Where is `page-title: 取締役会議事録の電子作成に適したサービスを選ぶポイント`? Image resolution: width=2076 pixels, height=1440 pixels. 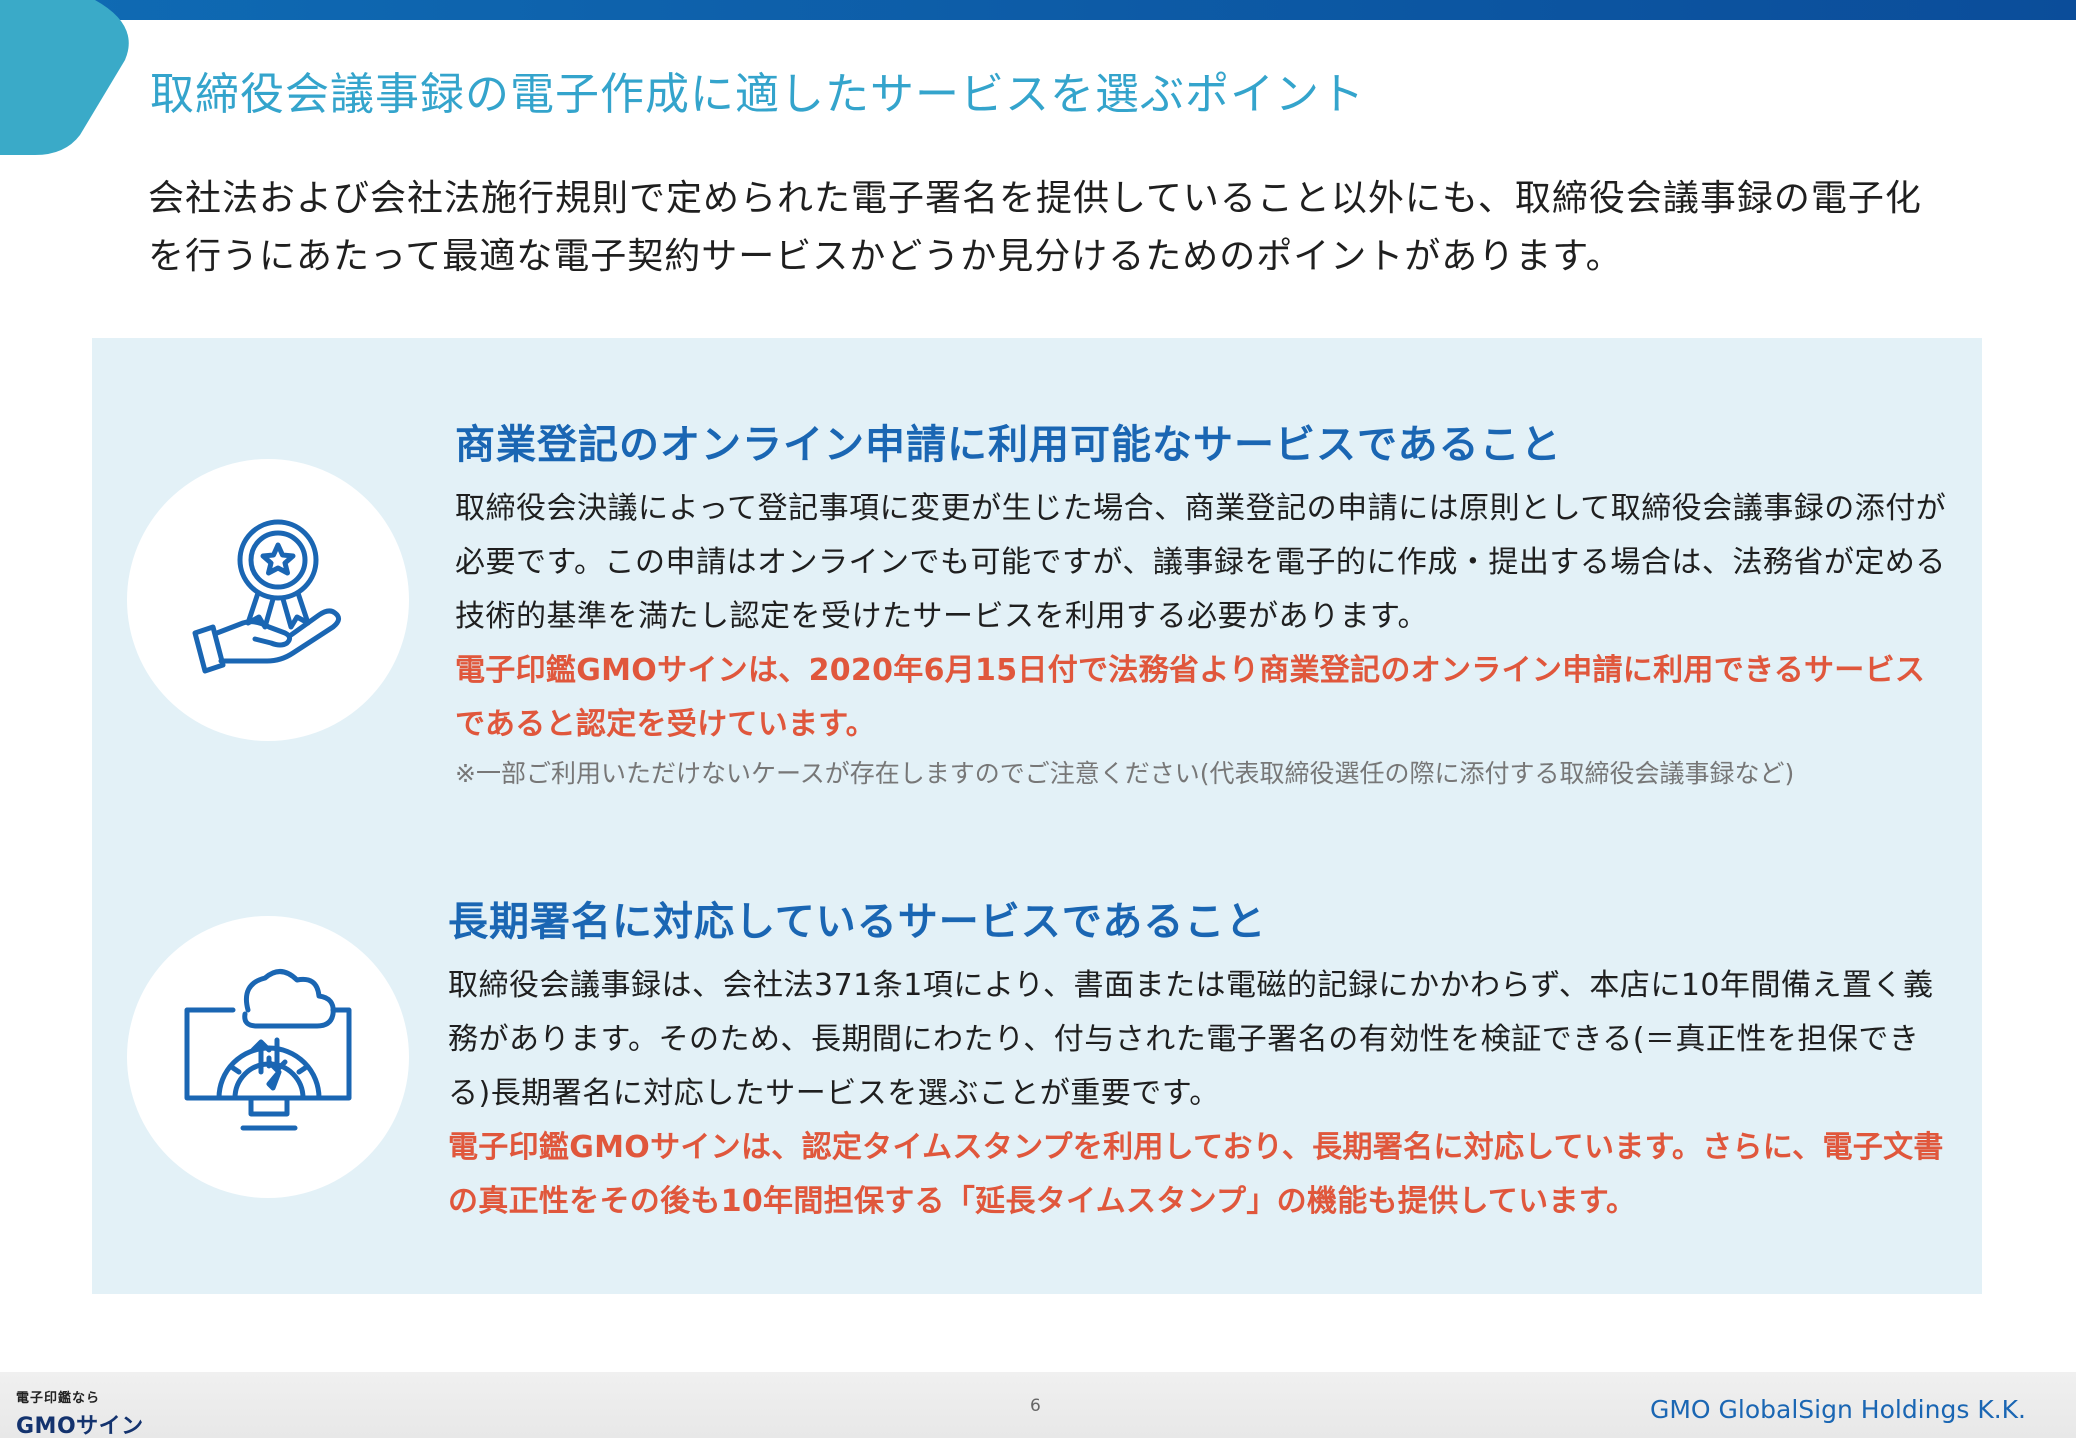 page-title: 取締役会議事録の電子作成に適したサービスを選ぶポイント is located at coordinates (757, 94).